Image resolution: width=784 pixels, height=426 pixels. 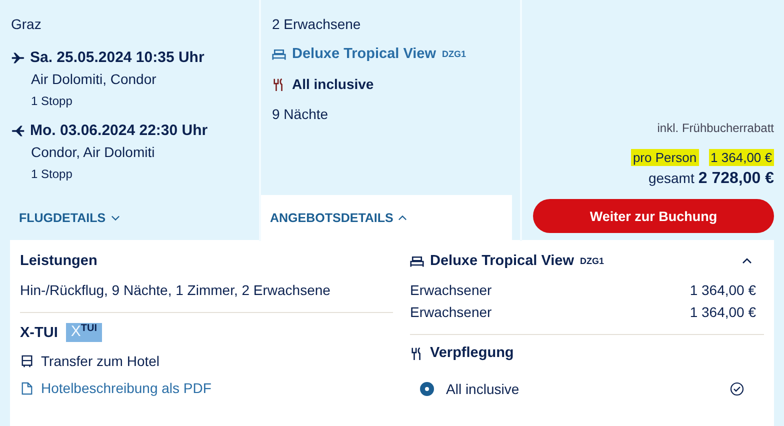 I want to click on flight-details-tab: FLUGDETAILS, so click(x=125, y=218).